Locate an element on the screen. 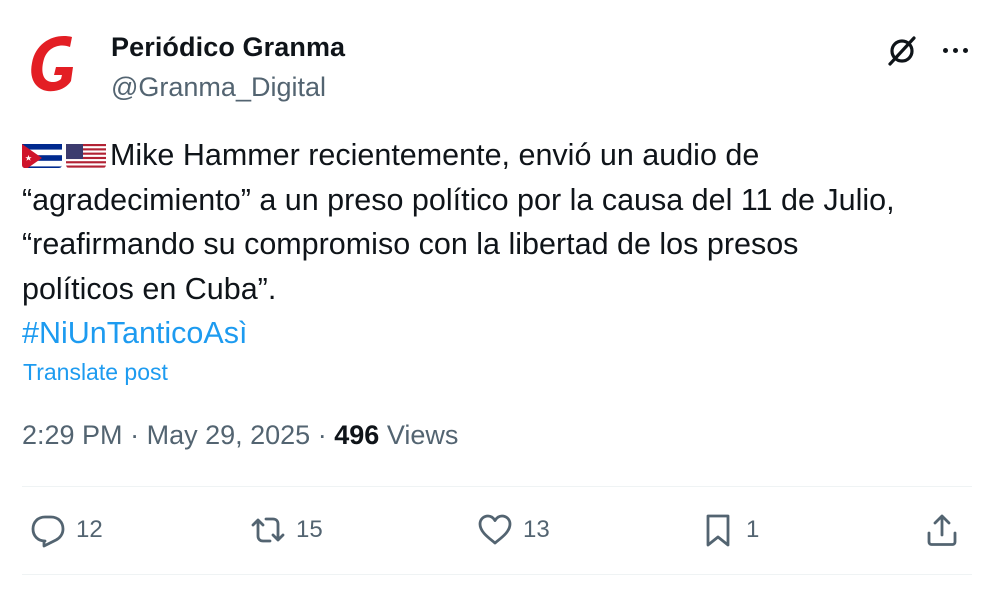  author-name: Periódico Granma is located at coordinates (228, 47).